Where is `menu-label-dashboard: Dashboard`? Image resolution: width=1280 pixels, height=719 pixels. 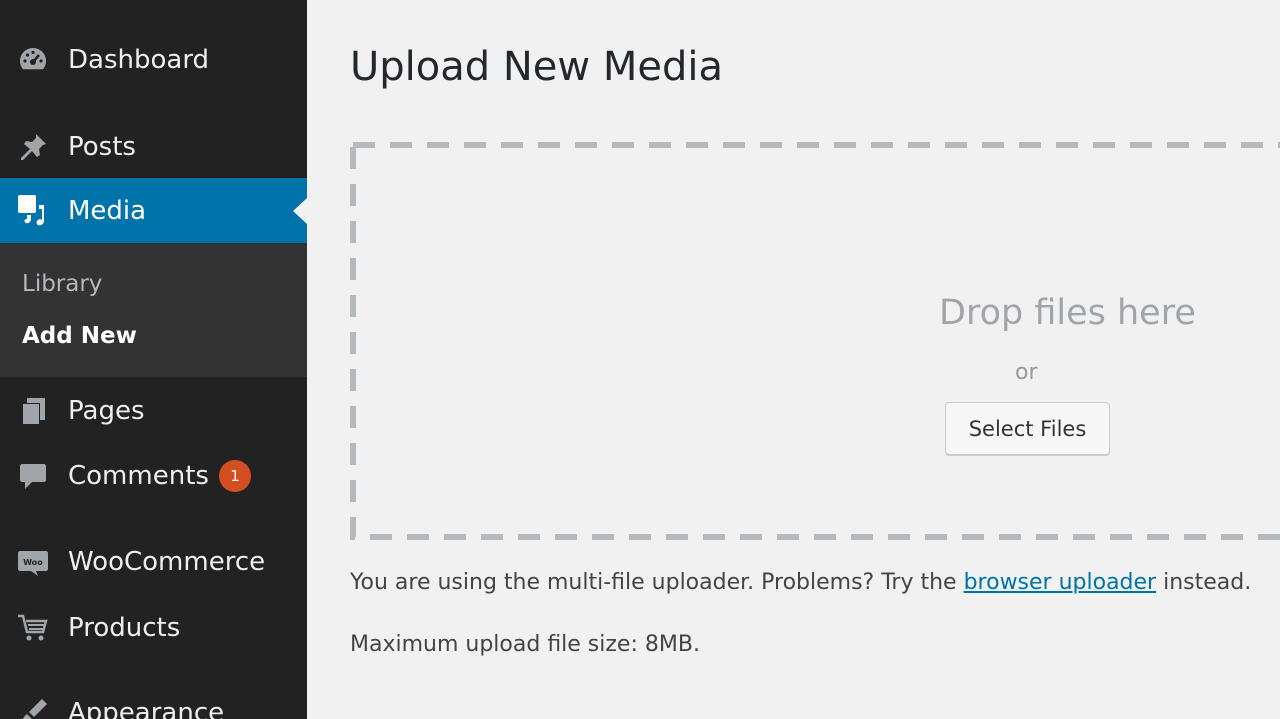
menu-label-dashboard: Dashboard is located at coordinates (139, 60).